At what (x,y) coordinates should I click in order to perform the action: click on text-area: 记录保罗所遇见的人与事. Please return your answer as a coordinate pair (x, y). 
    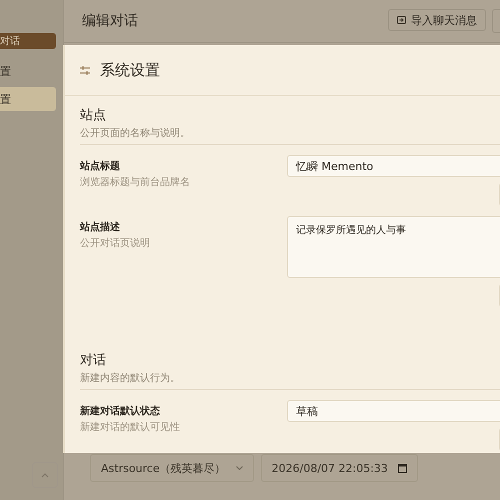
    Looking at the image, I should click on (393, 247).